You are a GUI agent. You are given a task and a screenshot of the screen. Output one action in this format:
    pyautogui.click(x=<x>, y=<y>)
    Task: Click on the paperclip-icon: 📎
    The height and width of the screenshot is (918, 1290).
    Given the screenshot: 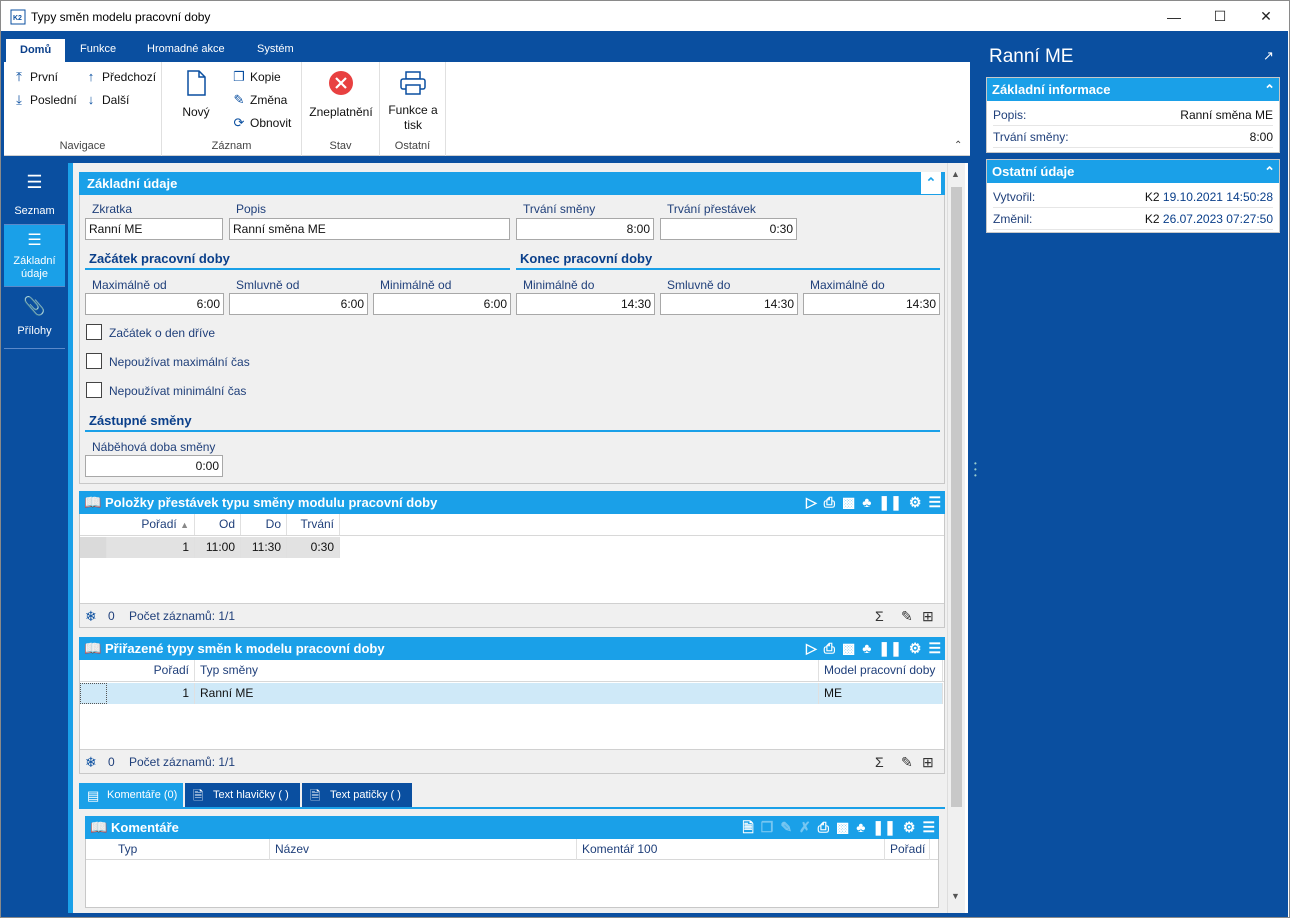 What is the action you would take?
    pyautogui.click(x=34, y=306)
    